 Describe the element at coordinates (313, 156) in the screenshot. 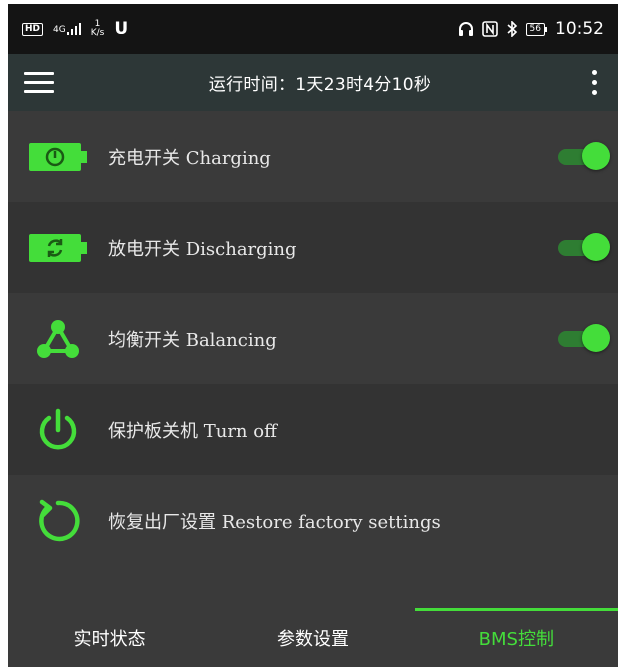

I see `charging-row: 充电开关 Charging` at that location.